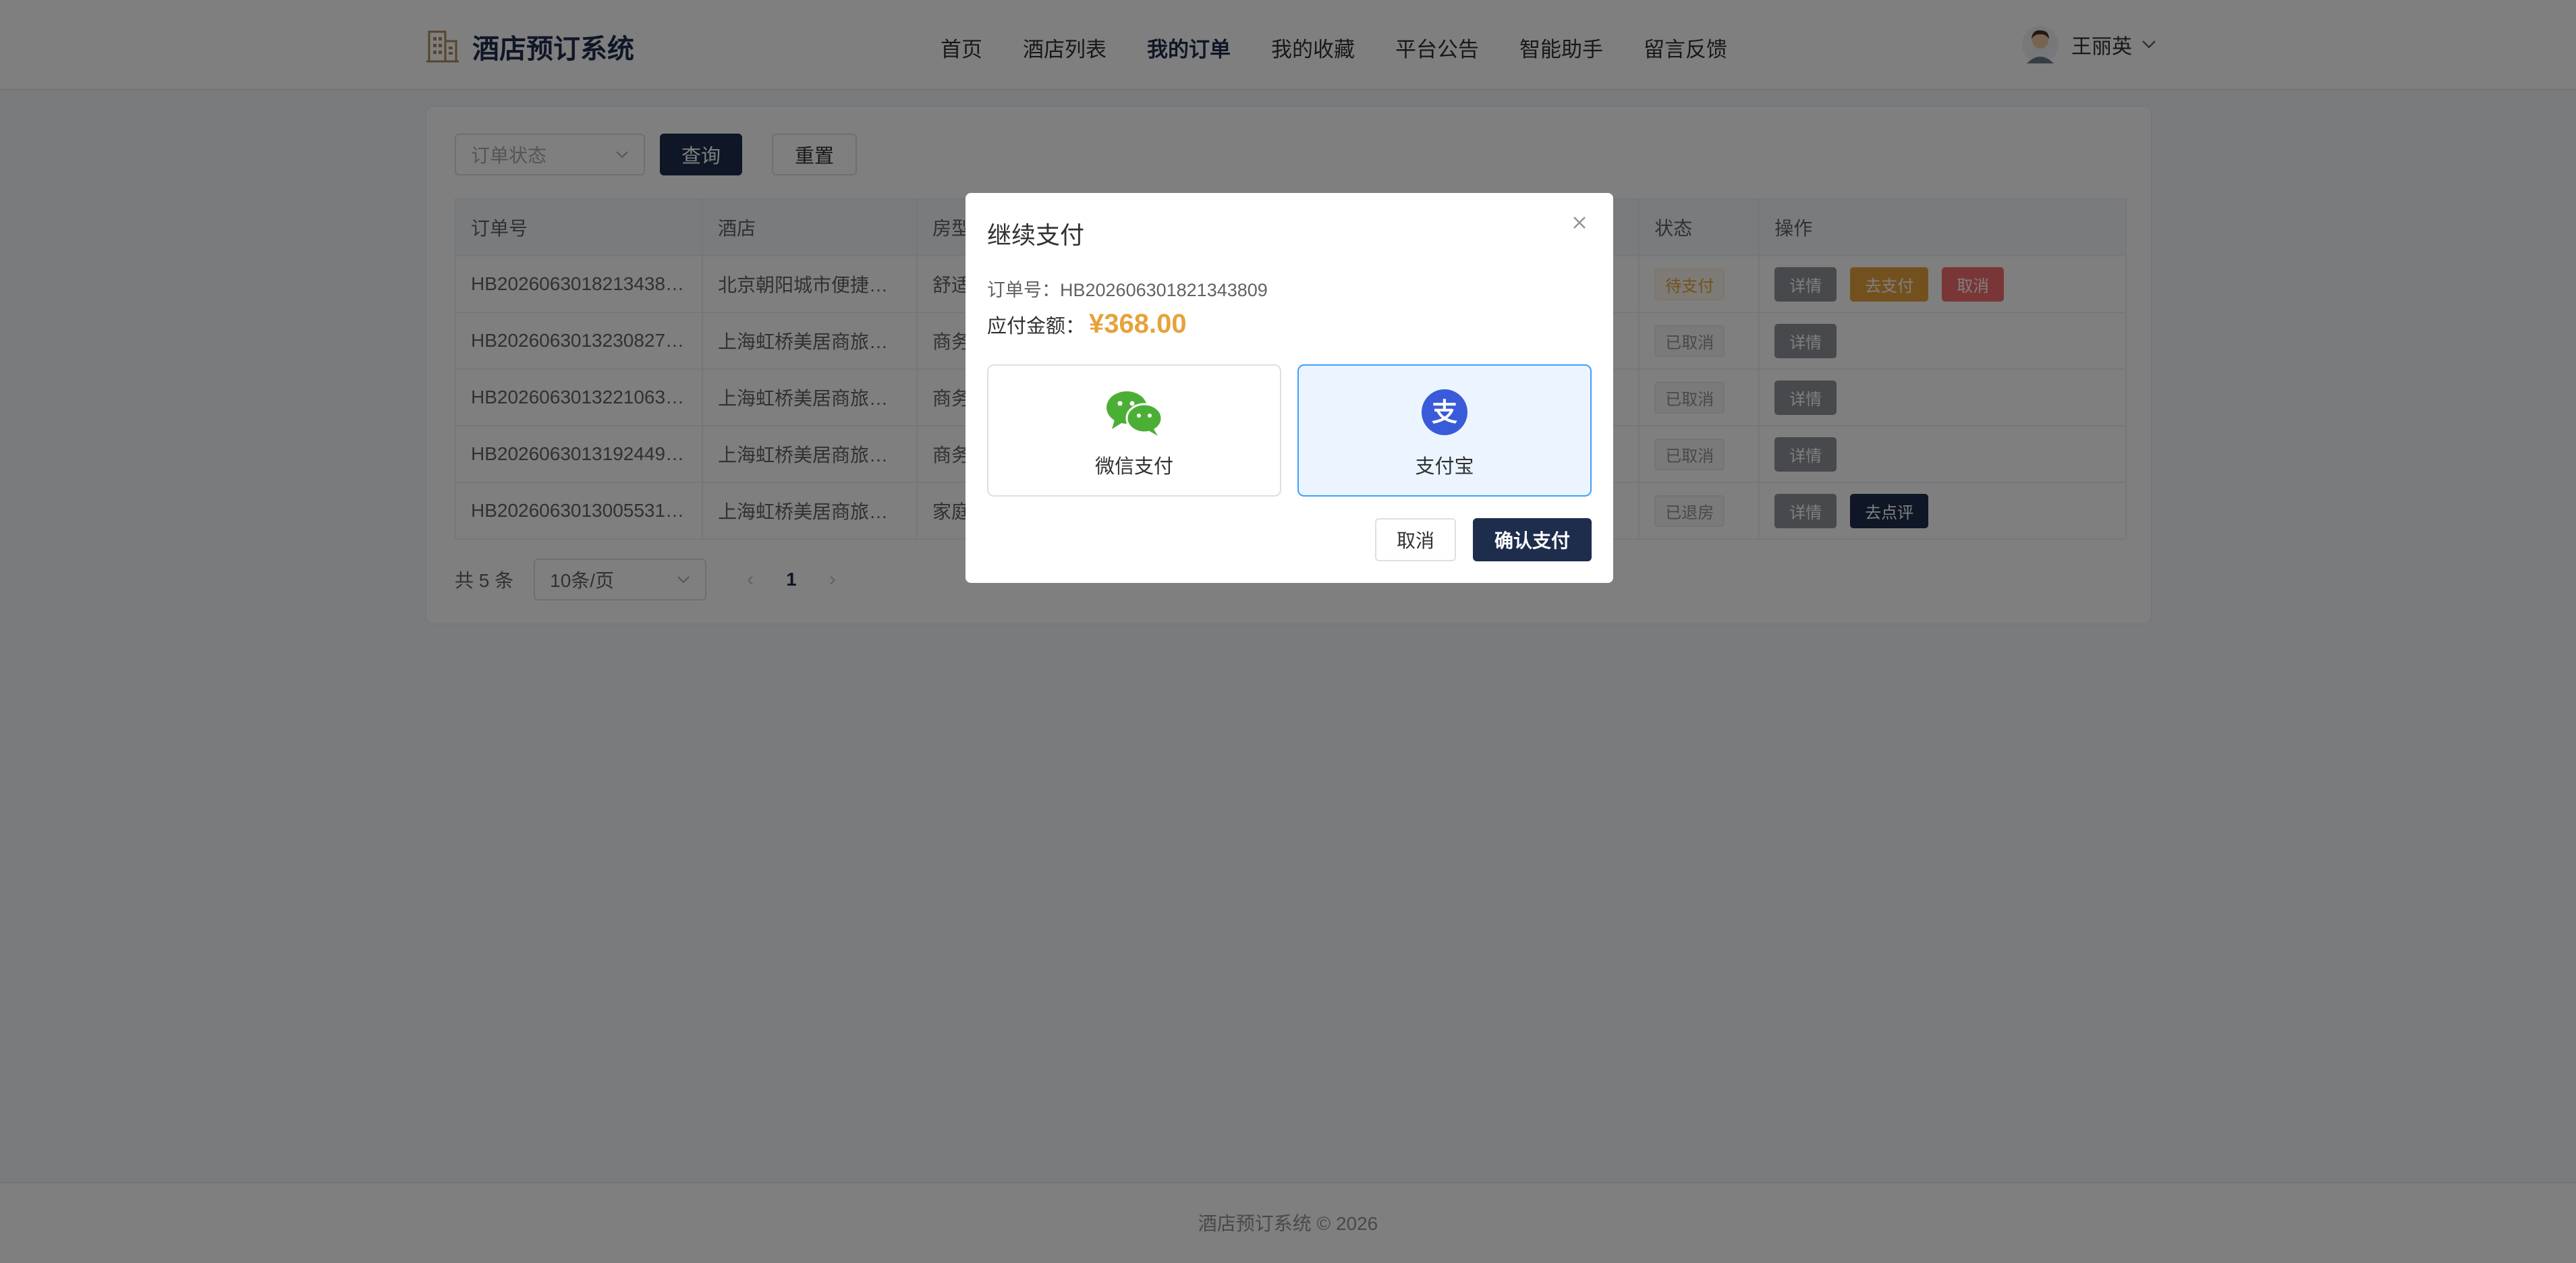 The height and width of the screenshot is (1263, 2576). Describe the element at coordinates (1532, 540) in the screenshot. I see `confirm-pay-button: 确认支付` at that location.